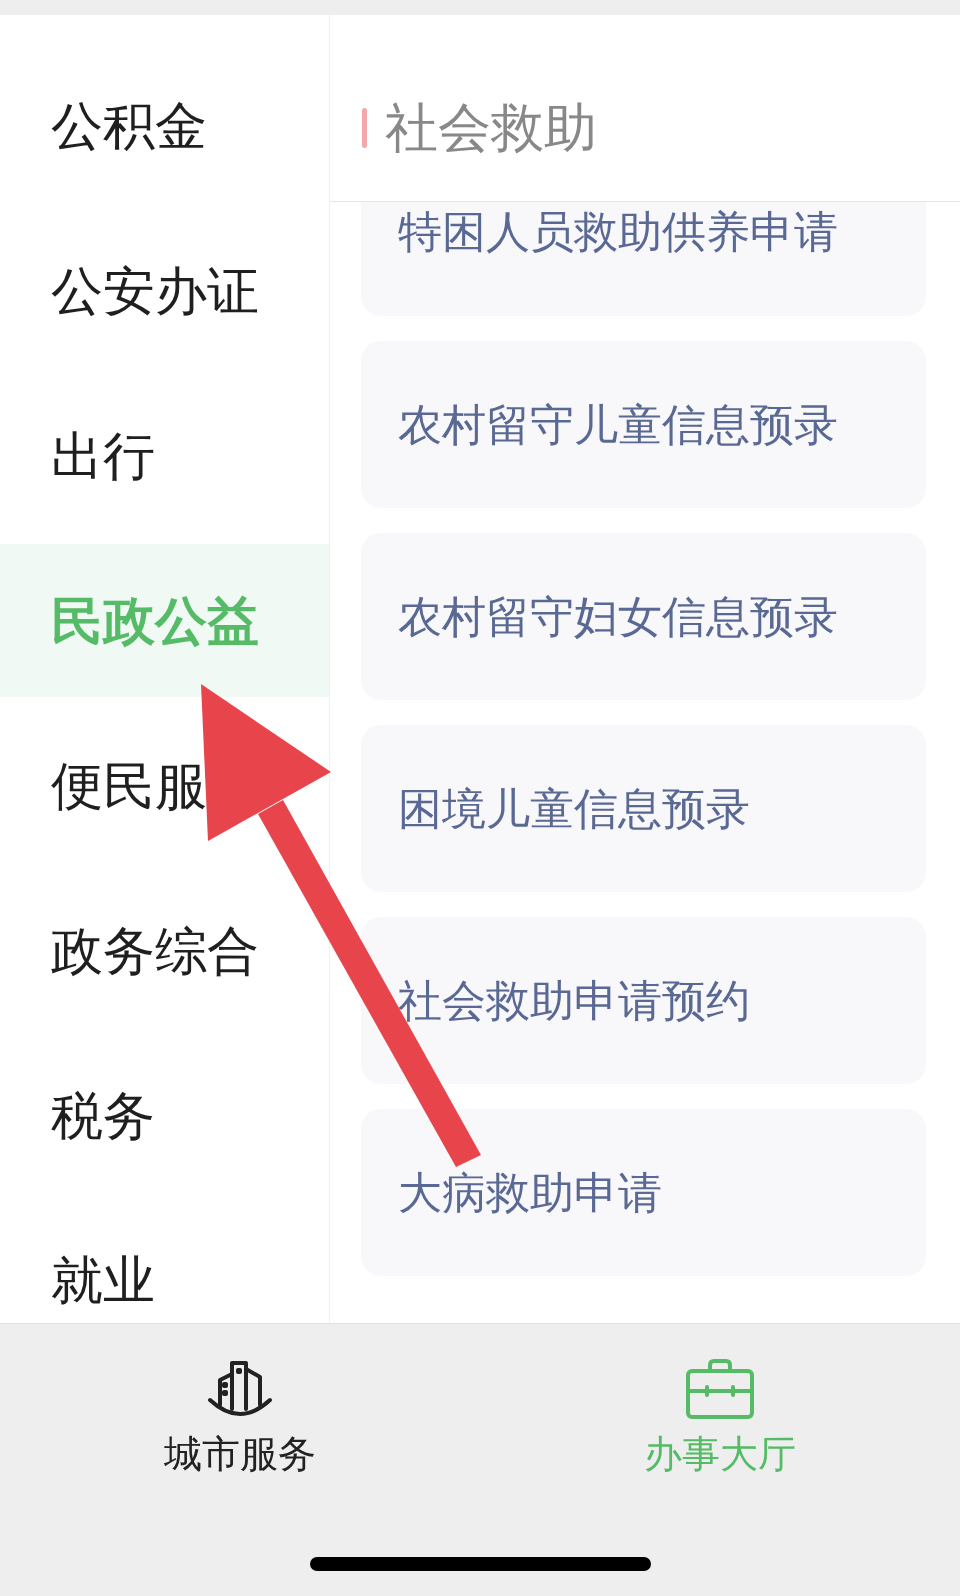 This screenshot has height=1596, width=960. I want to click on tab-button: 城市服务, so click(240, 1398).